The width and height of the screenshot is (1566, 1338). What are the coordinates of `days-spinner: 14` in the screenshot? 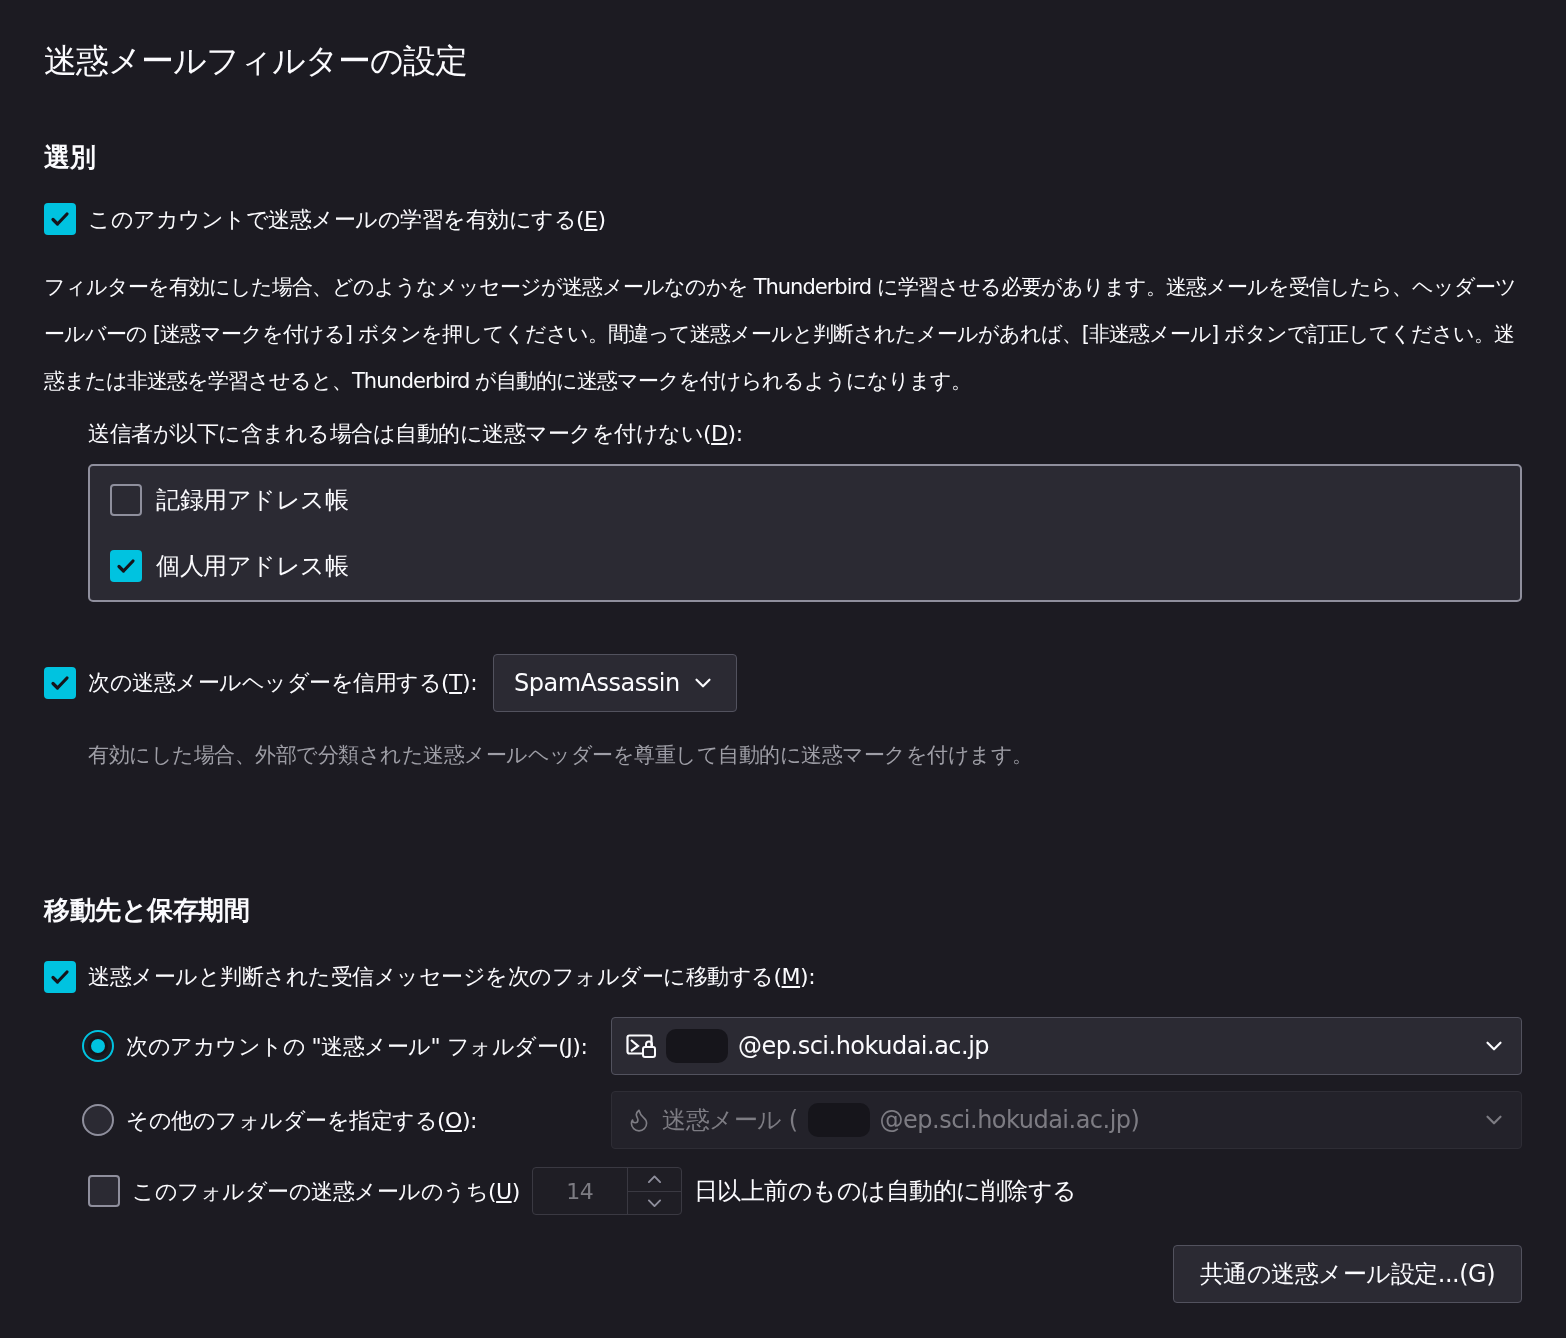 It's located at (606, 1191).